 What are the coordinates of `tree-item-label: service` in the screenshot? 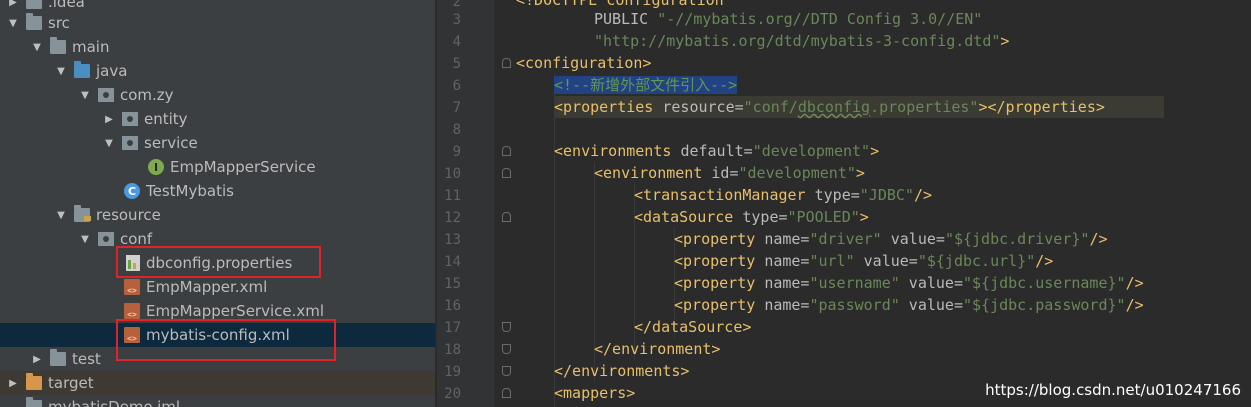 It's located at (171, 143).